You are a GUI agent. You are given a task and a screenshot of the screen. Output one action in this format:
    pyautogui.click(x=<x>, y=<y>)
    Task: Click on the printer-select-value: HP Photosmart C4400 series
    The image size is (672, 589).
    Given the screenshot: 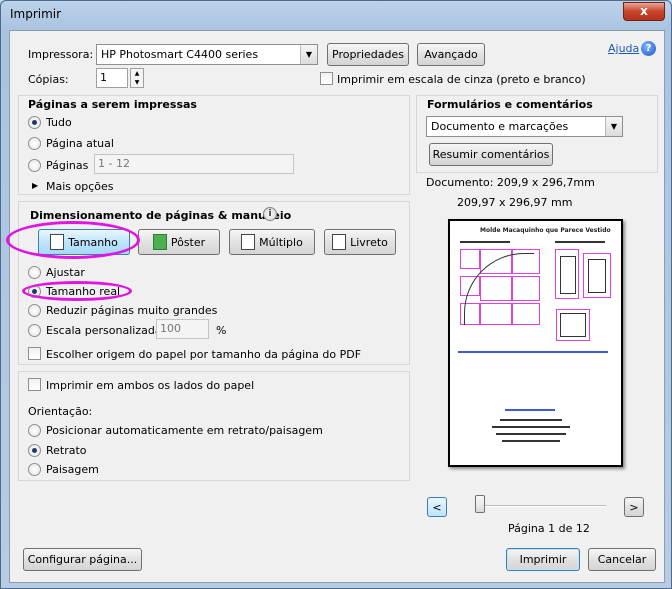 What is the action you would take?
    pyautogui.click(x=180, y=54)
    